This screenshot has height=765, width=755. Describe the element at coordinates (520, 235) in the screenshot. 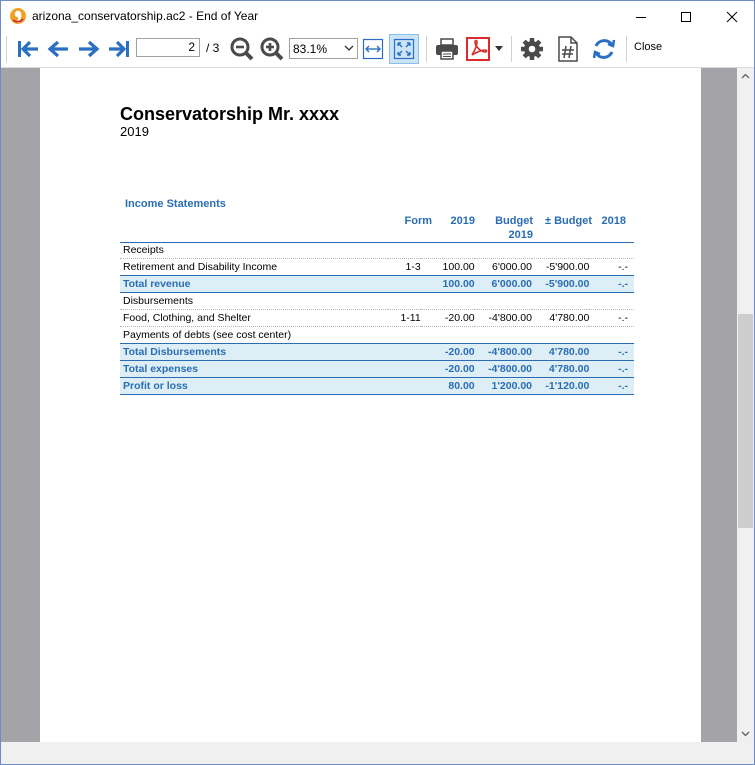

I see `column-header-budget-year: 2019` at that location.